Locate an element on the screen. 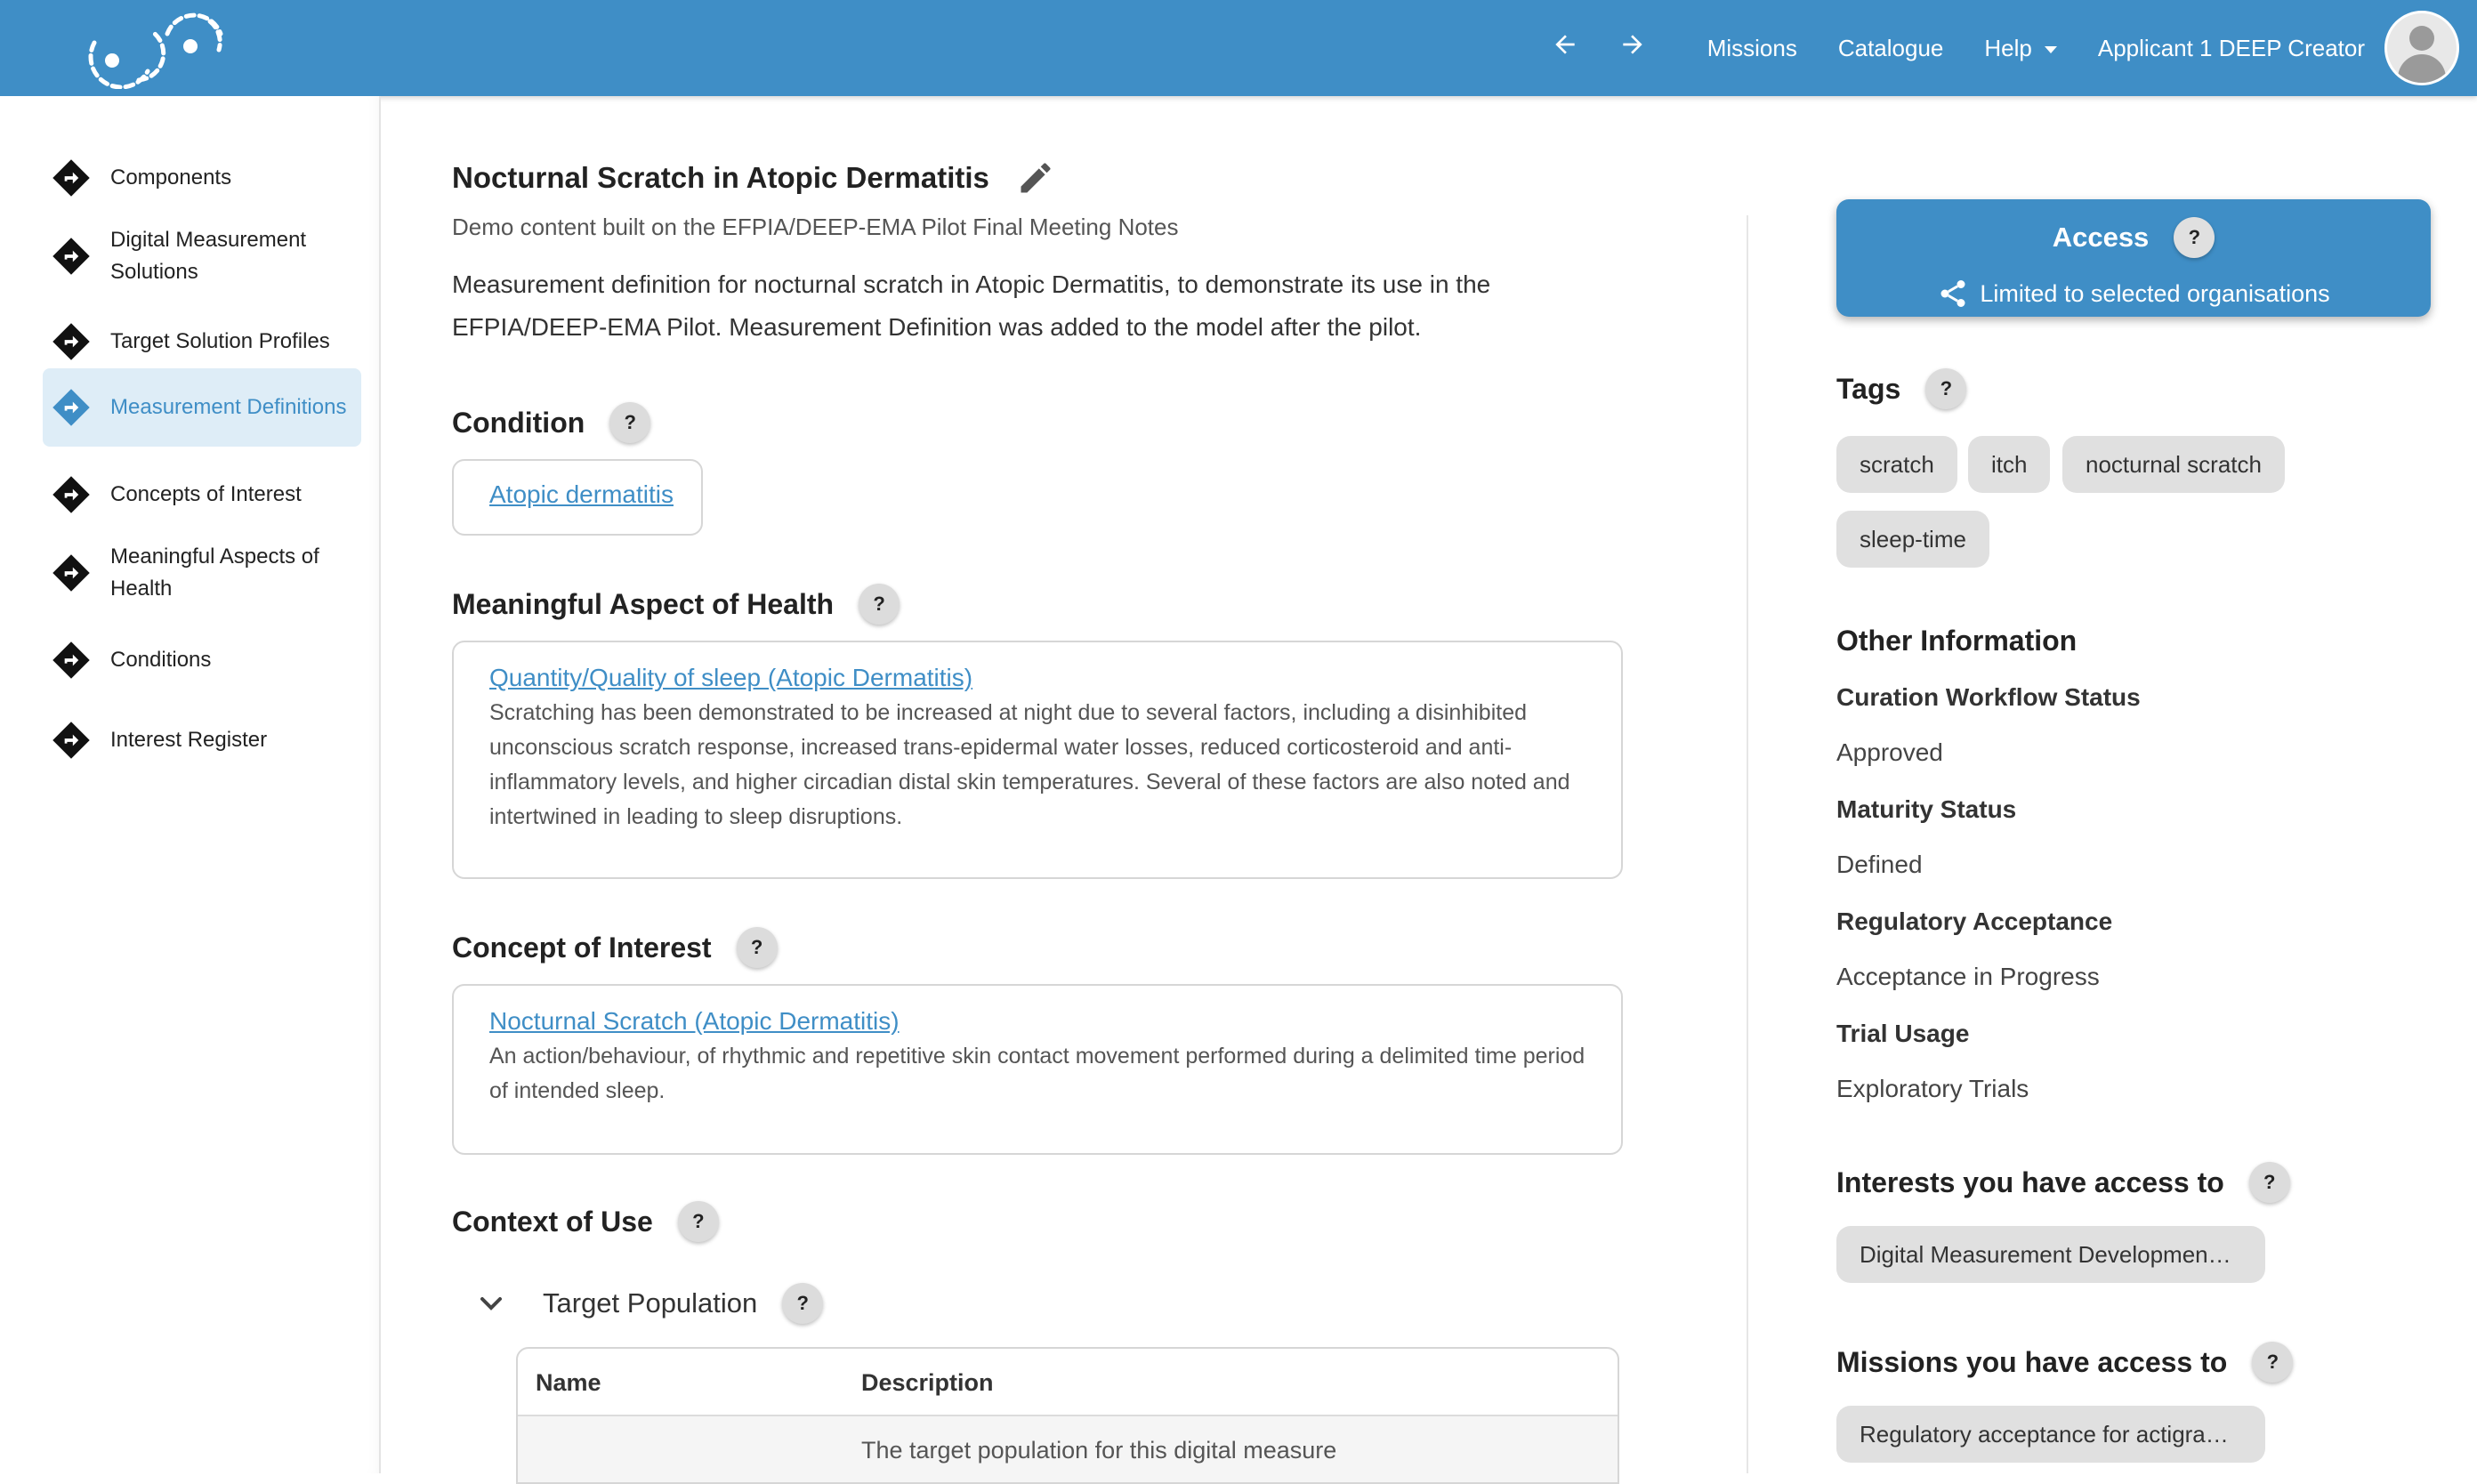  coi-heading-text: Concept of Interest is located at coordinates (582, 947).